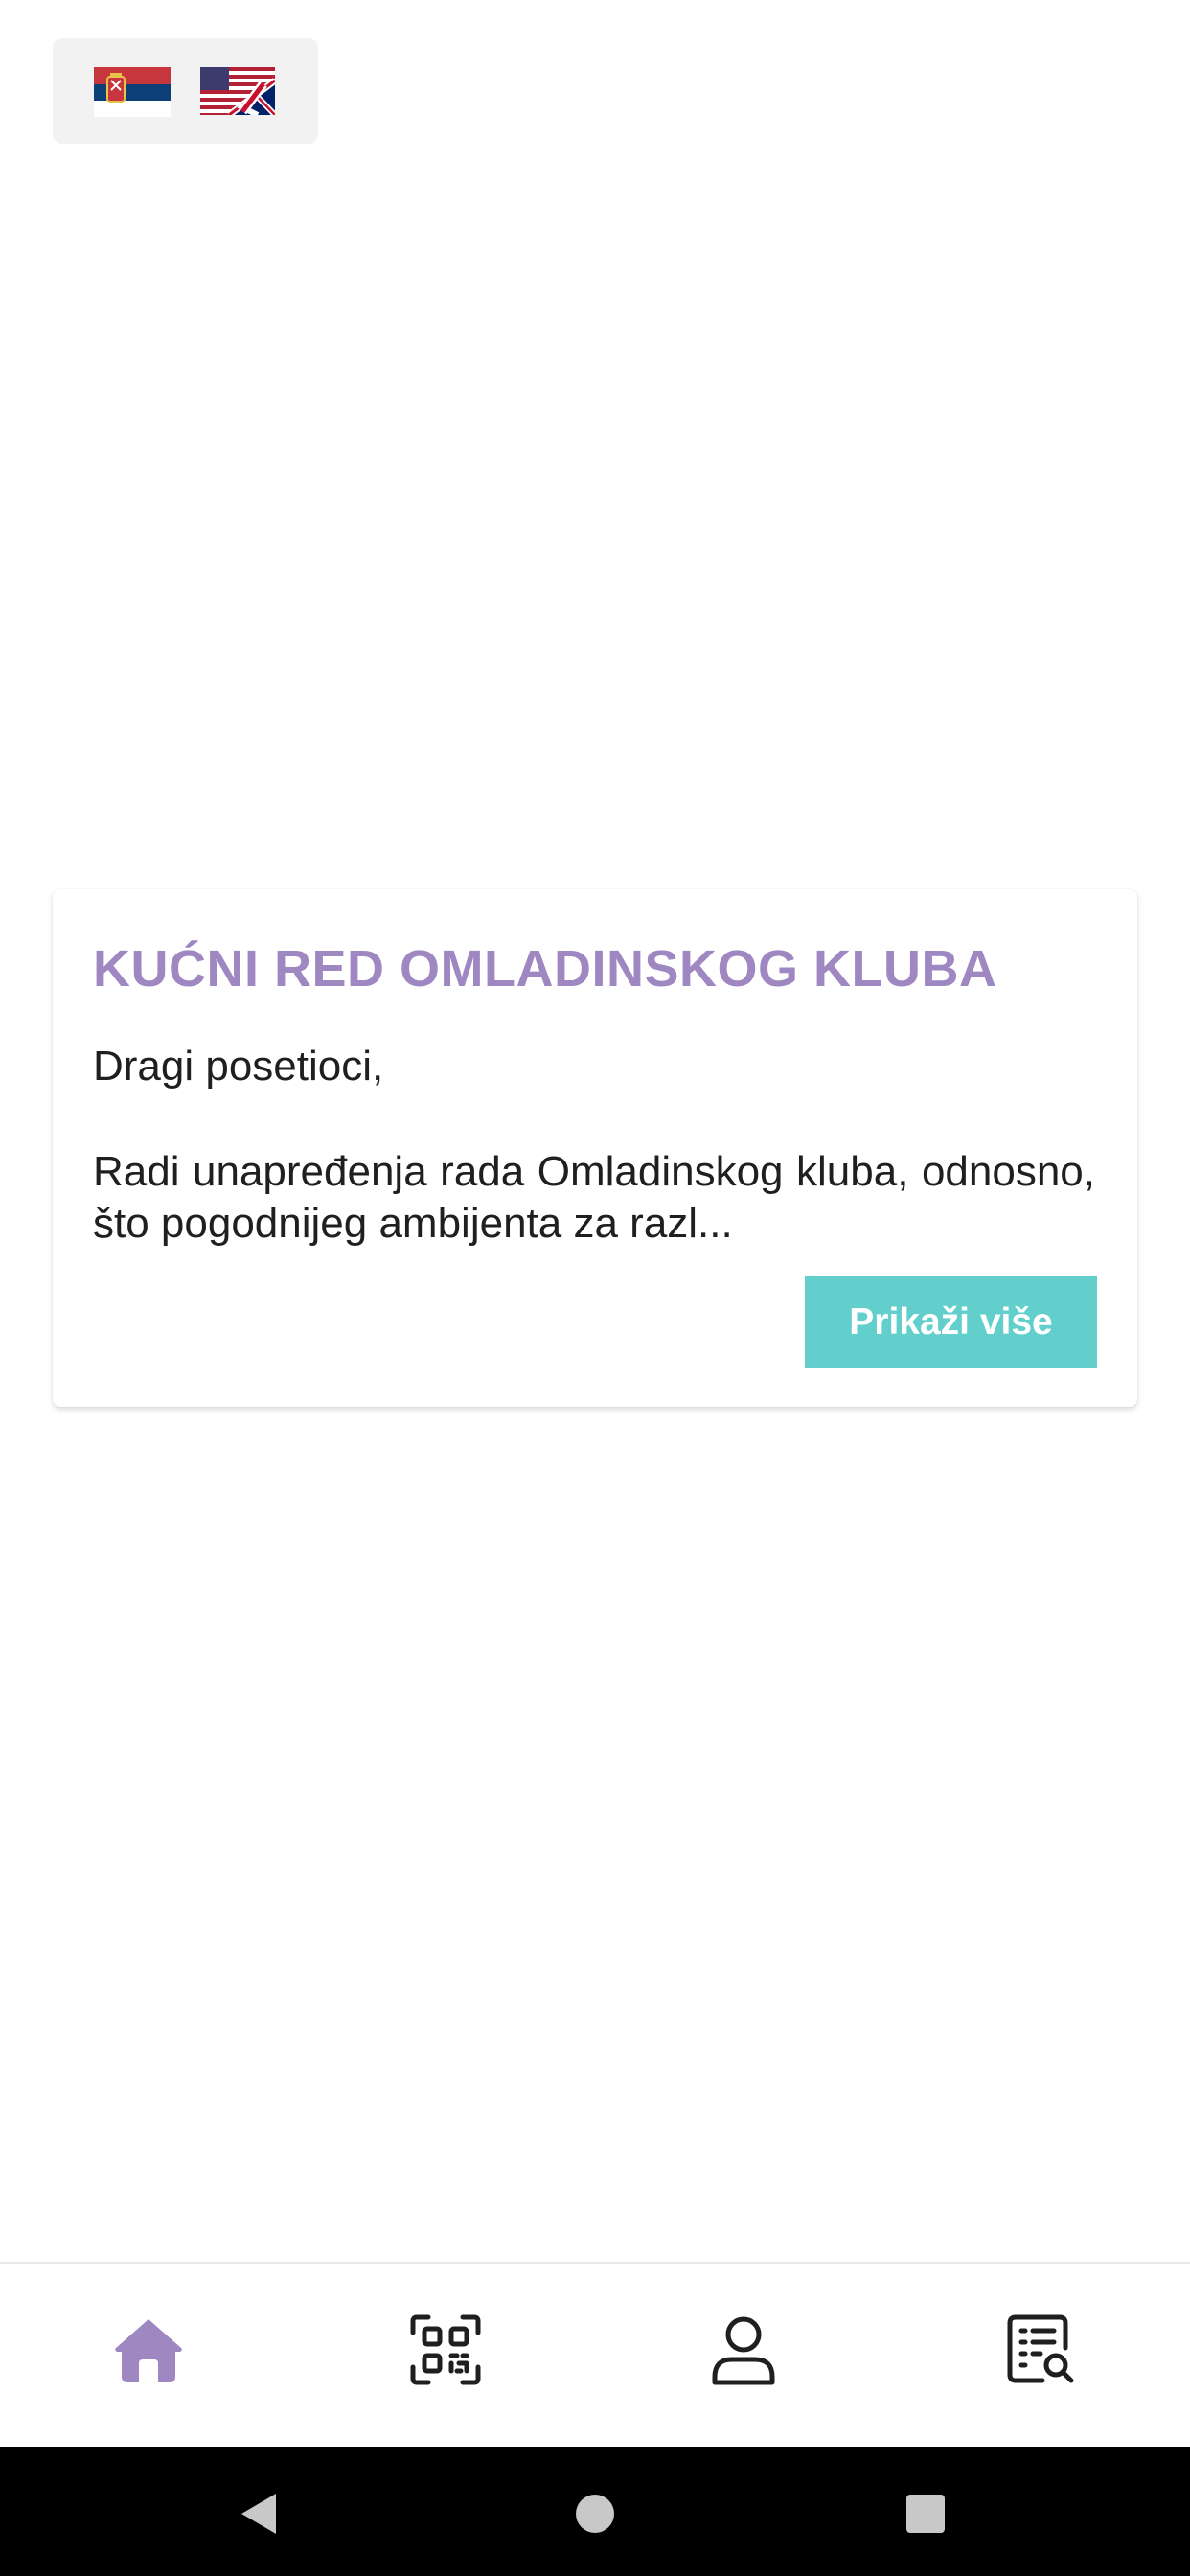  I want to click on serbian-flag-icon, so click(132, 92).